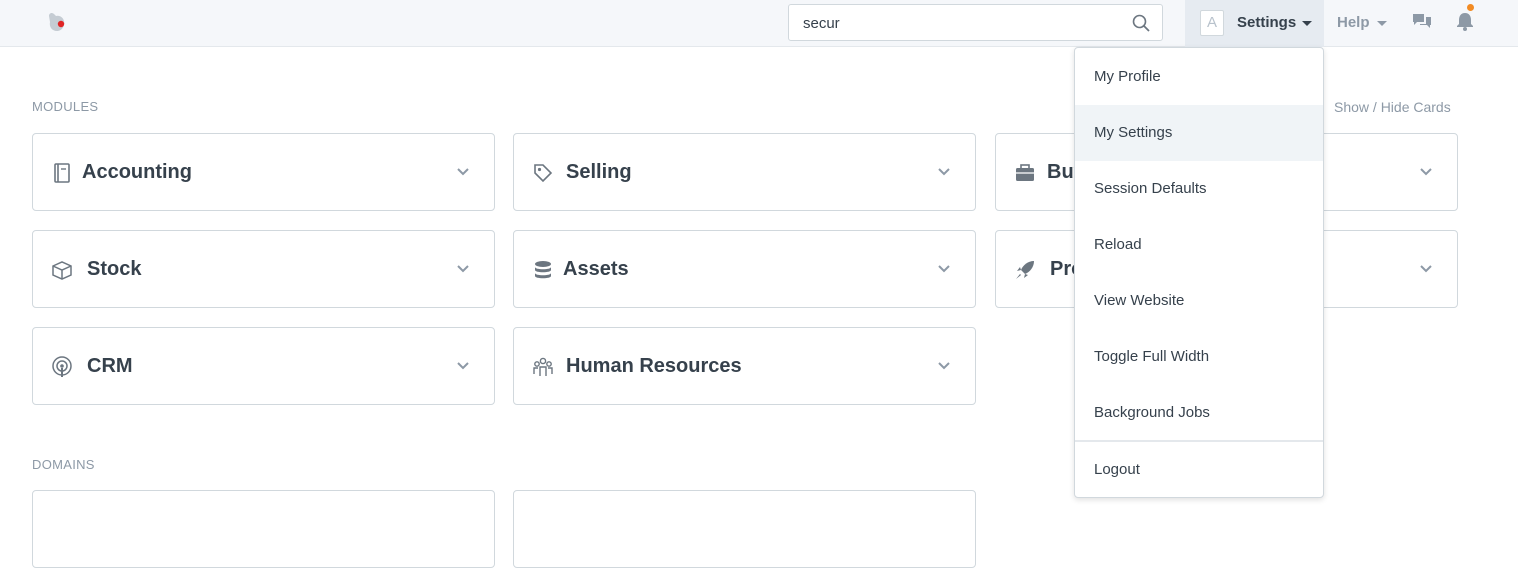  Describe the element at coordinates (744, 269) in the screenshot. I see `card-assets: Assets` at that location.